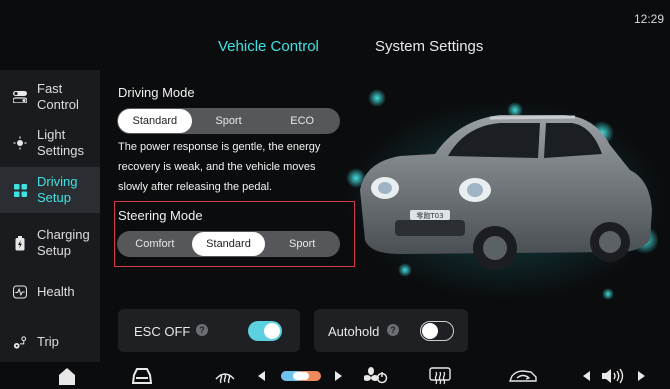 This screenshot has width=670, height=389. I want to click on volume-up-arrow-icon, so click(641, 376).